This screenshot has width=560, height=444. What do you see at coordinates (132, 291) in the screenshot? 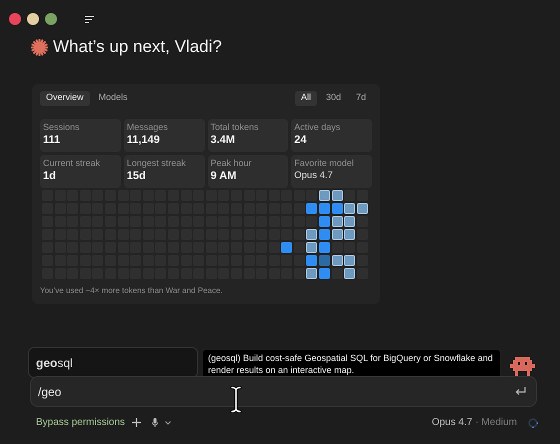
I see `usage-caption: You’ve used ~4× more tokens than War and Peace.` at bounding box center [132, 291].